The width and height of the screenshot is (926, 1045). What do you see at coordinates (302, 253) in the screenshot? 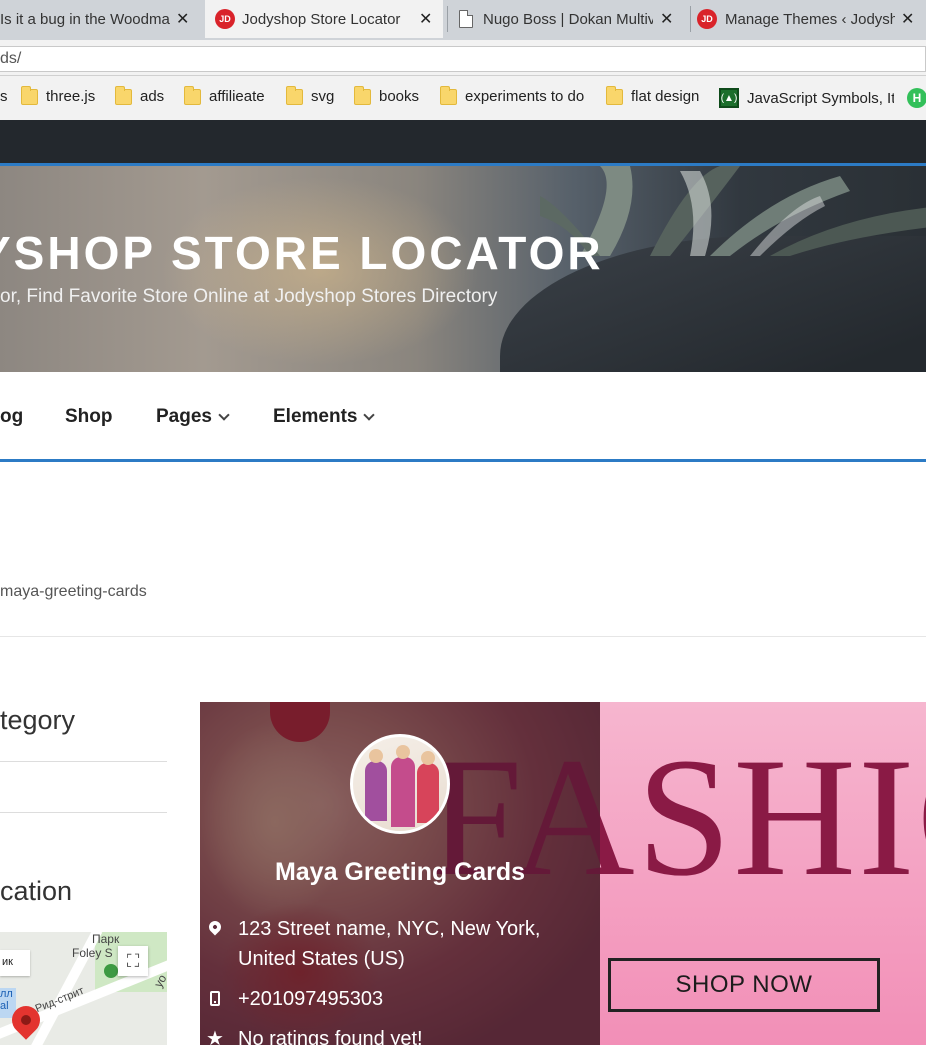
I see `site-title: YSHOP STORE LOCATOR` at bounding box center [302, 253].